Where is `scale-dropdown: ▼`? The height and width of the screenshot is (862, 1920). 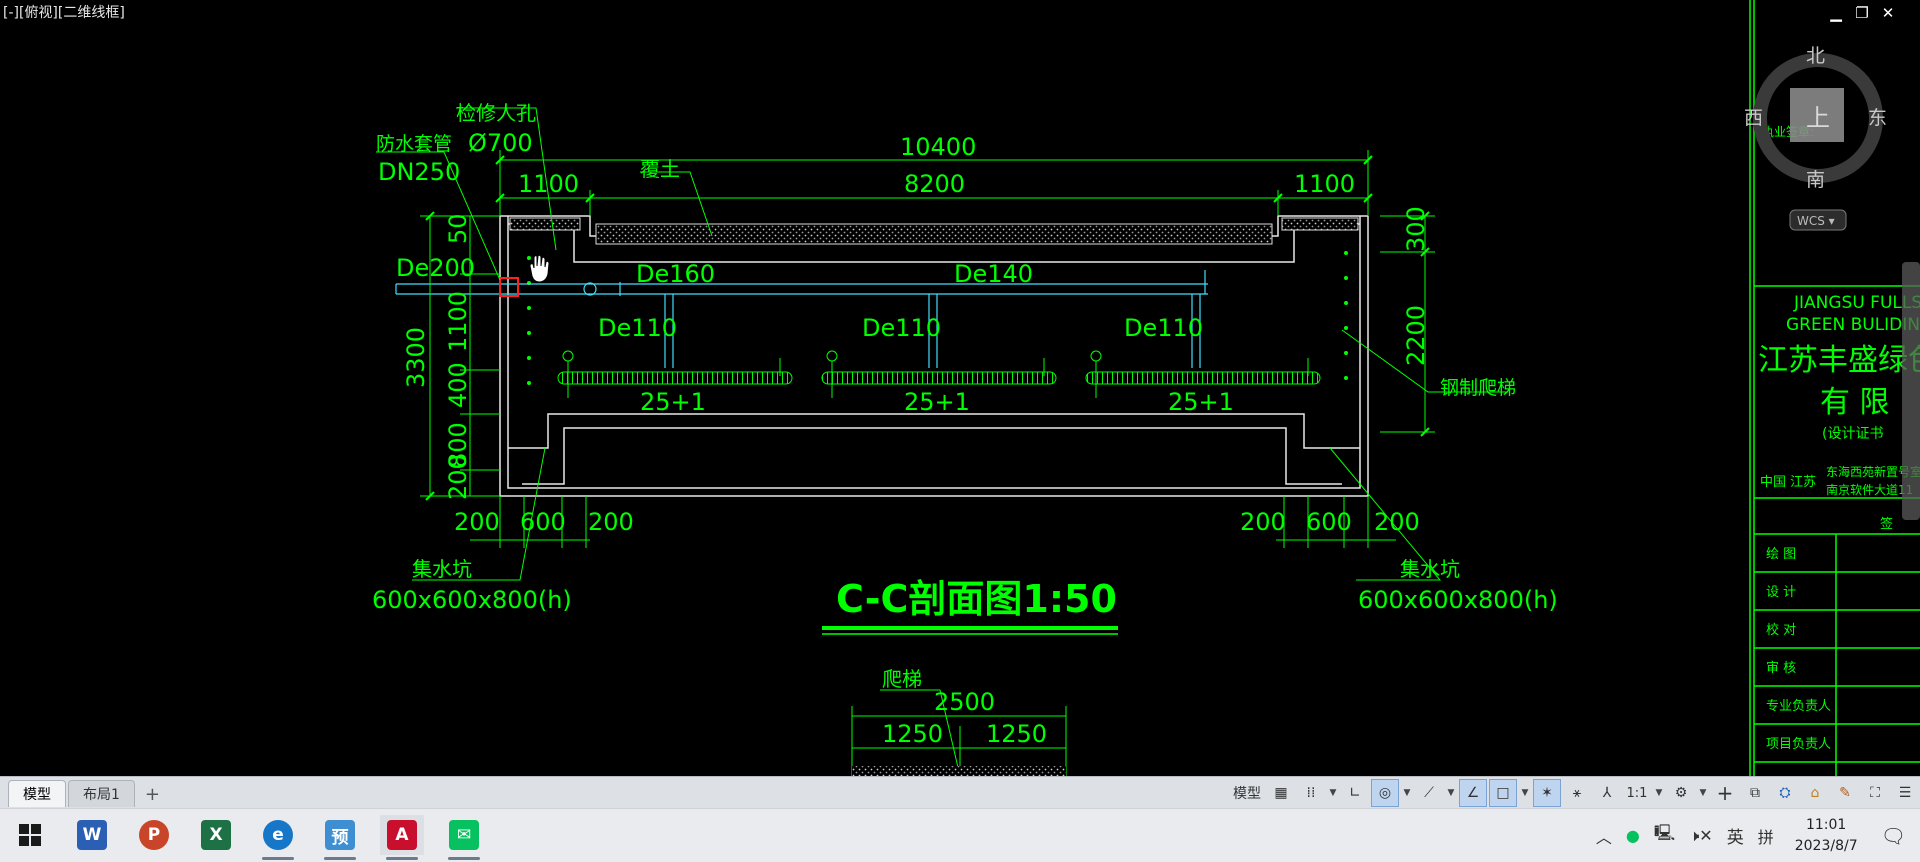 scale-dropdown: ▼ is located at coordinates (1659, 793).